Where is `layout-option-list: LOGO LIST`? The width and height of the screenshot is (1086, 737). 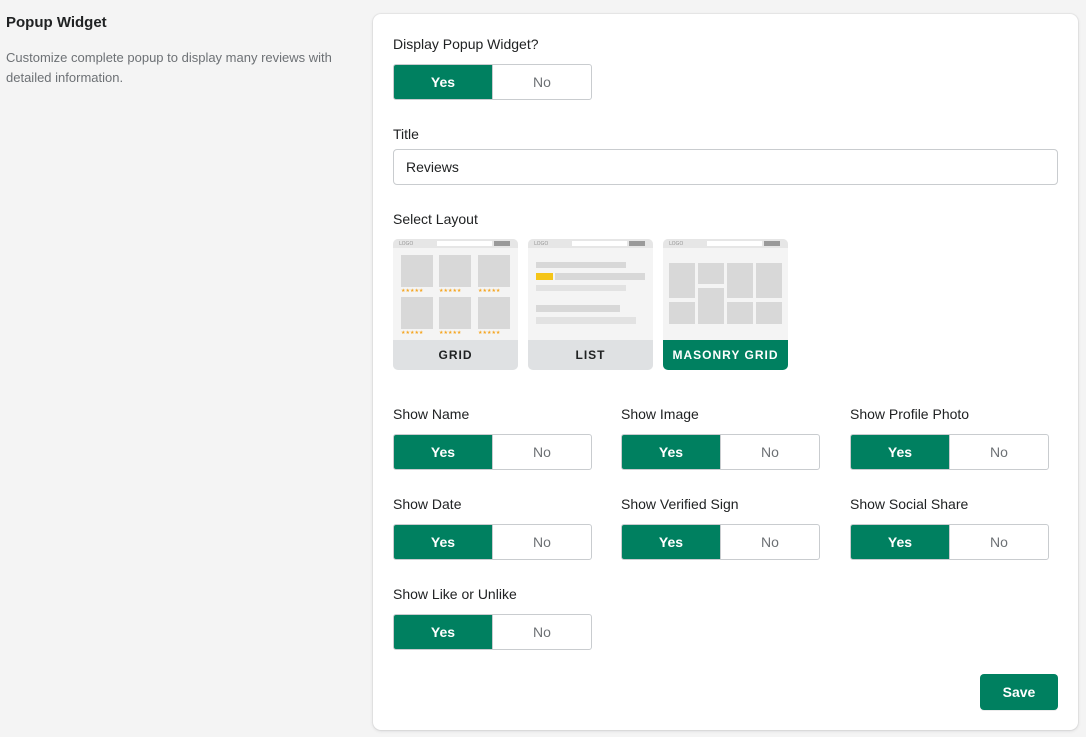
layout-option-list: LOGO LIST is located at coordinates (590, 304).